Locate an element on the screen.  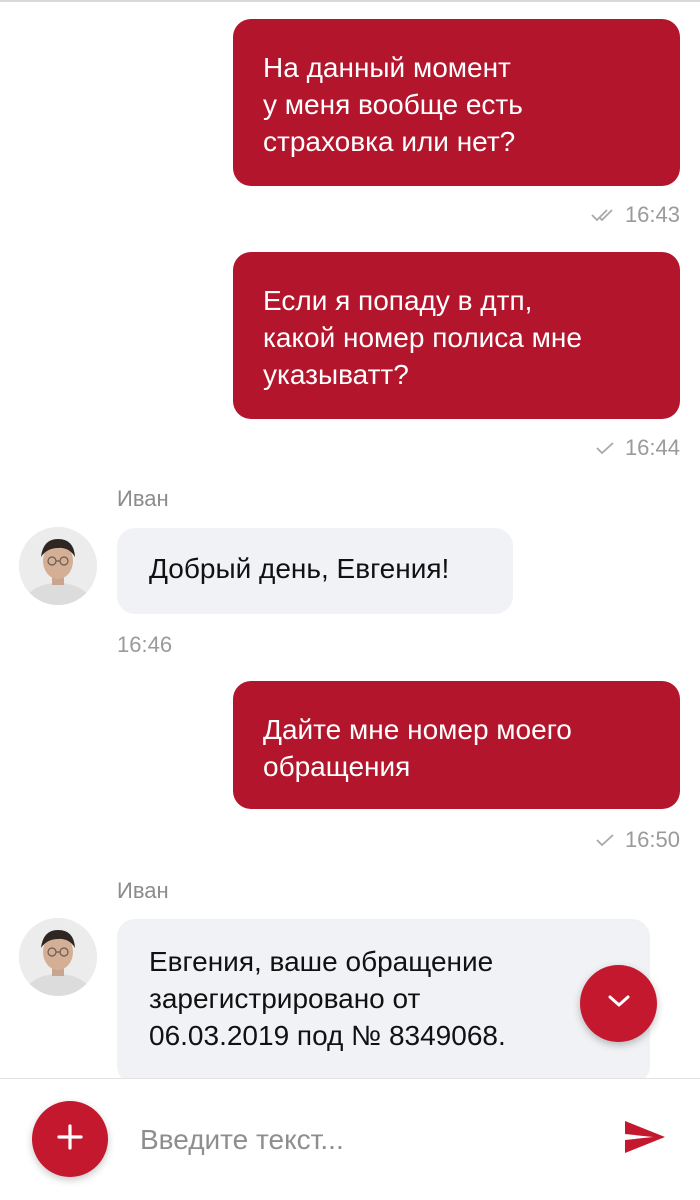
message-meta: 16:50 is located at coordinates (637, 840).